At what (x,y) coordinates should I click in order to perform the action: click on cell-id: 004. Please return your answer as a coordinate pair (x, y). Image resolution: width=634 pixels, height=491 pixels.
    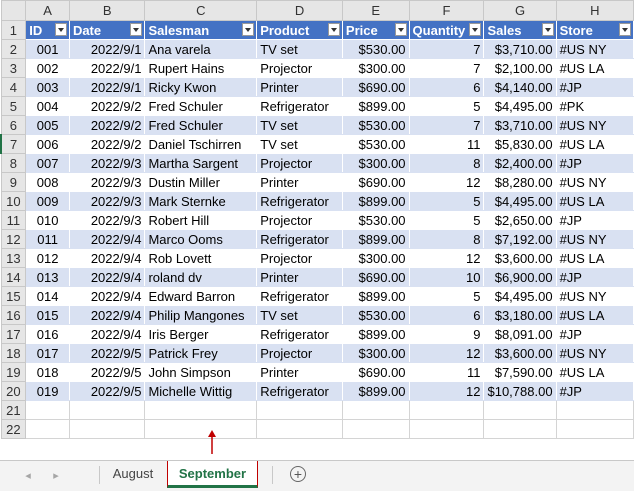
    Looking at the image, I should click on (47, 106).